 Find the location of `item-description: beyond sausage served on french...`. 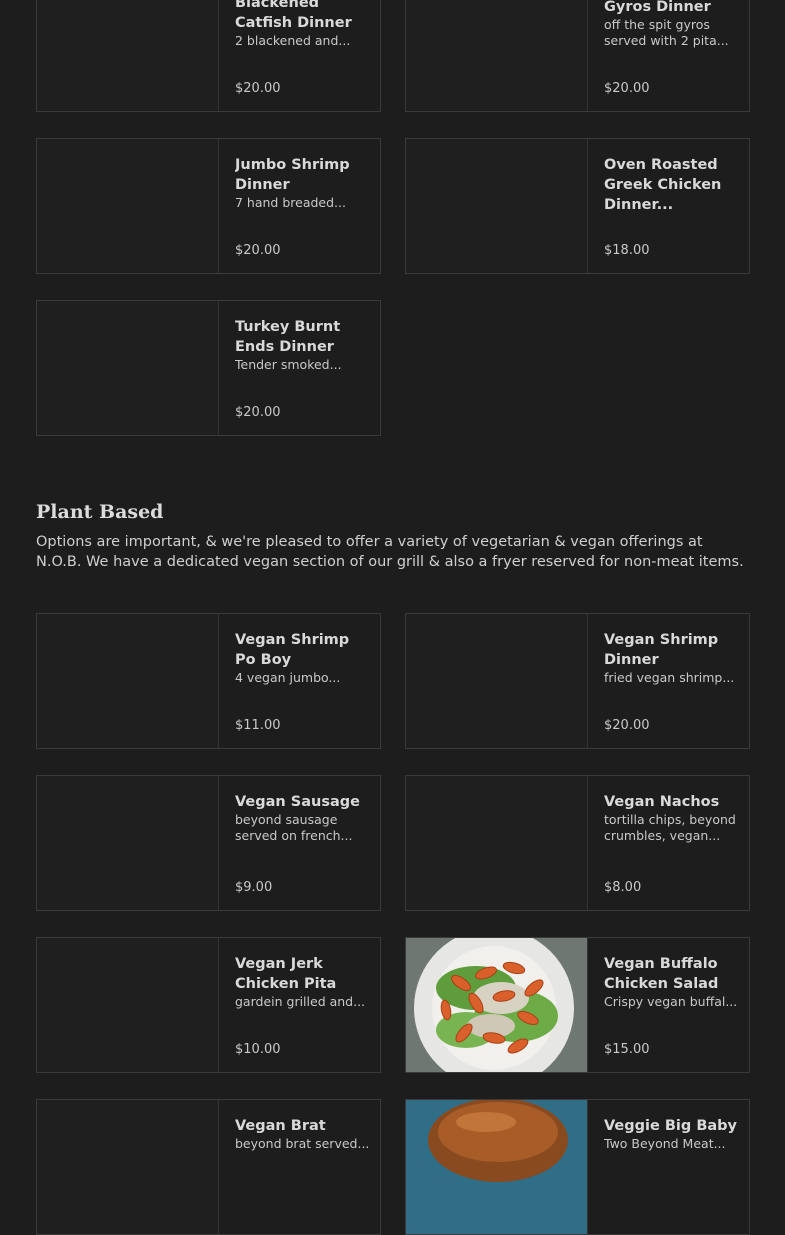

item-description: beyond sausage served on french... is located at coordinates (294, 827).